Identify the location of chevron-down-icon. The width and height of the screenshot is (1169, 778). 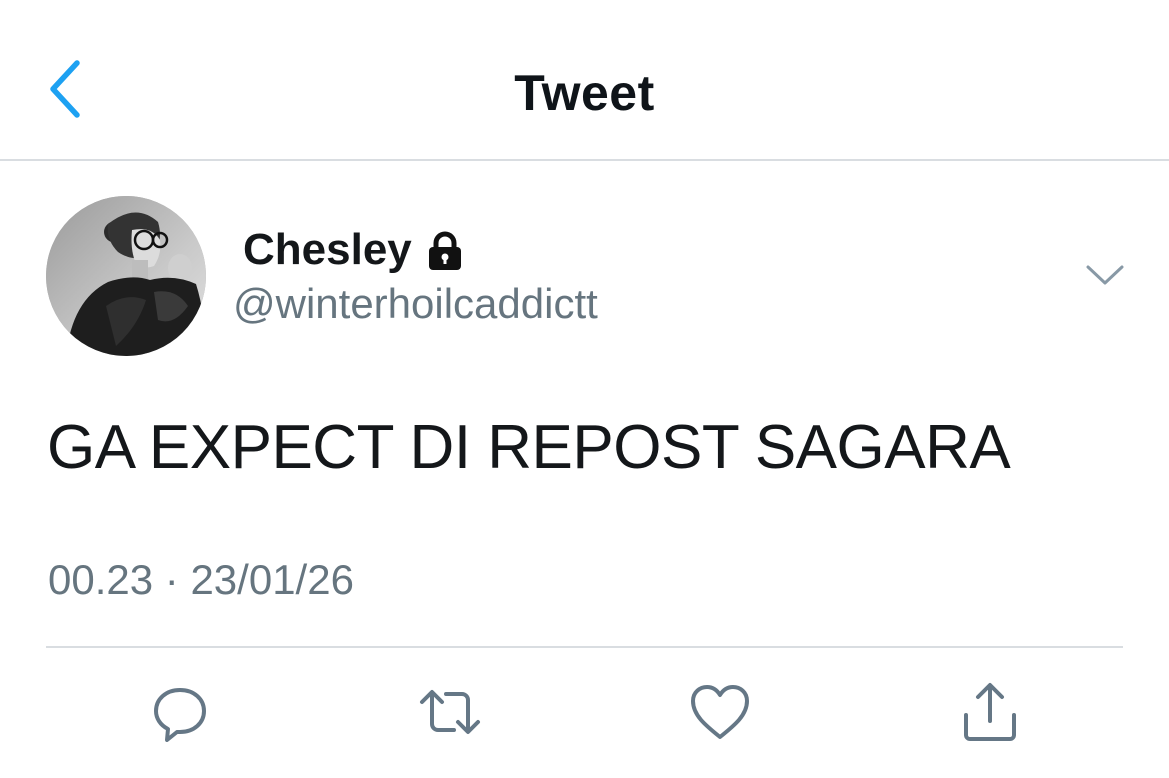
(1105, 277).